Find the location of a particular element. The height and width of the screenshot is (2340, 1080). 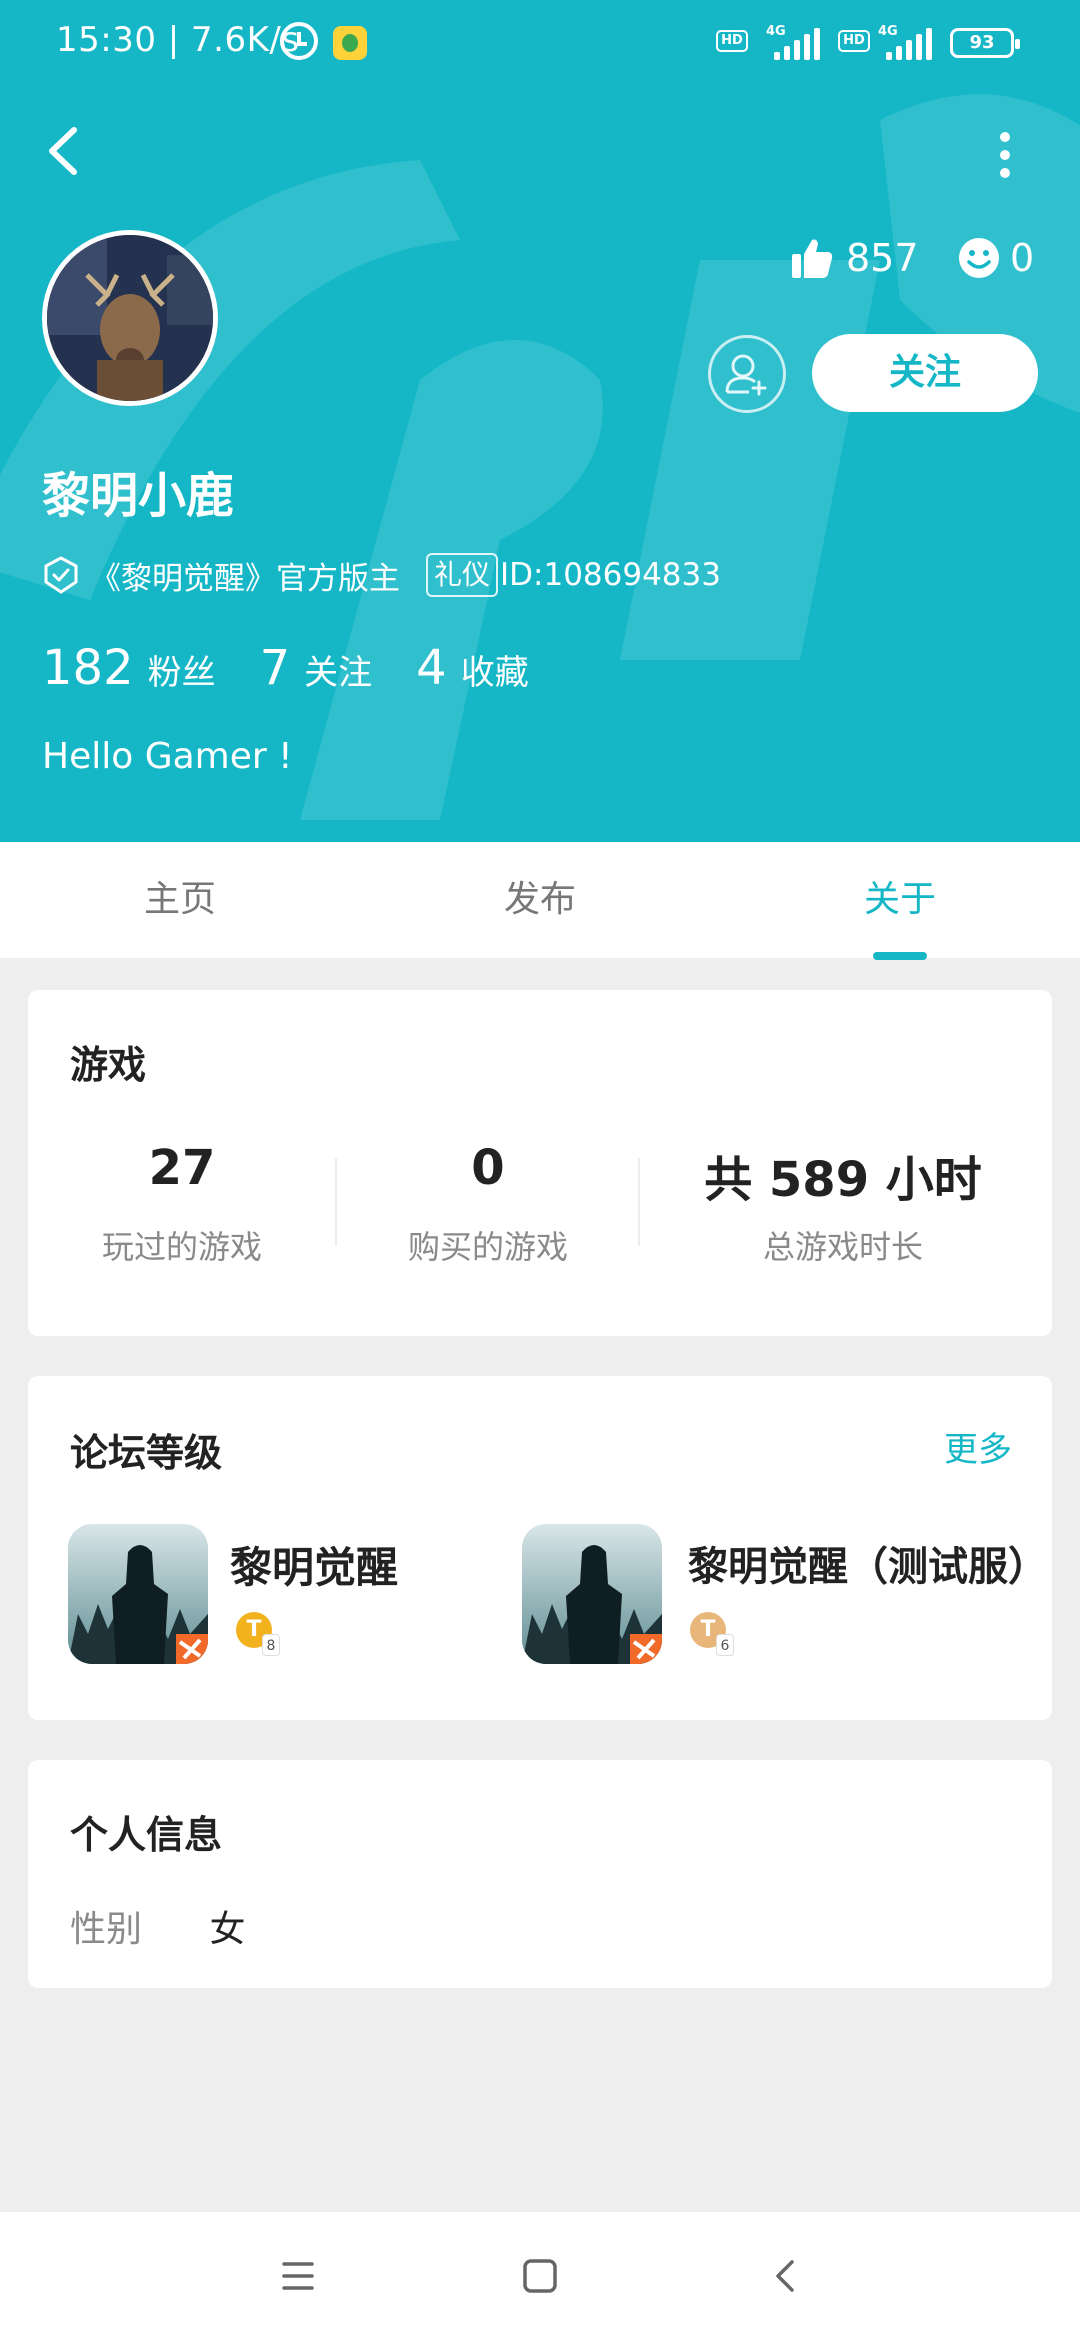

tab-posts: 发布 is located at coordinates (540, 900).